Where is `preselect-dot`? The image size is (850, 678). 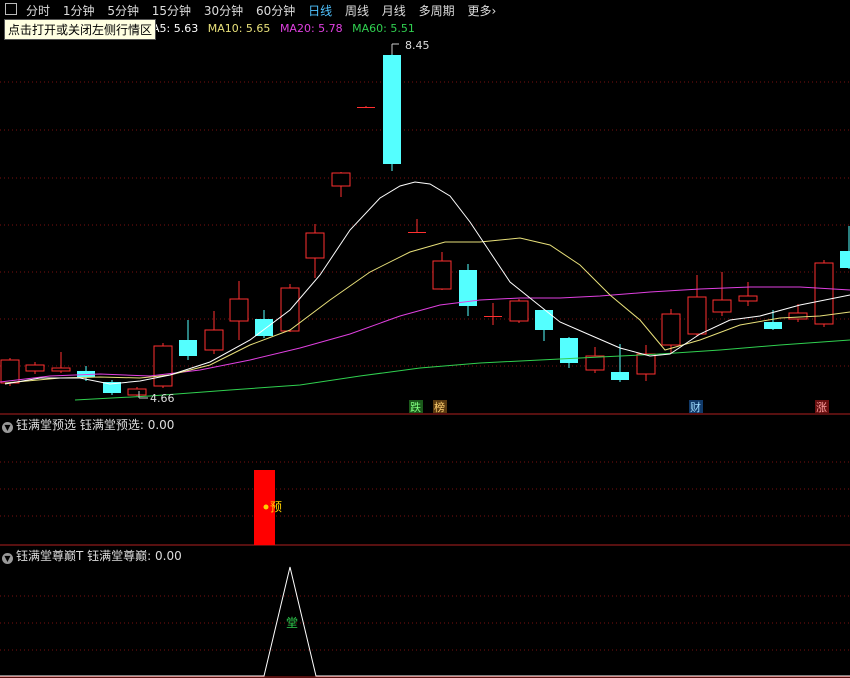
preselect-dot is located at coordinates (266, 507).